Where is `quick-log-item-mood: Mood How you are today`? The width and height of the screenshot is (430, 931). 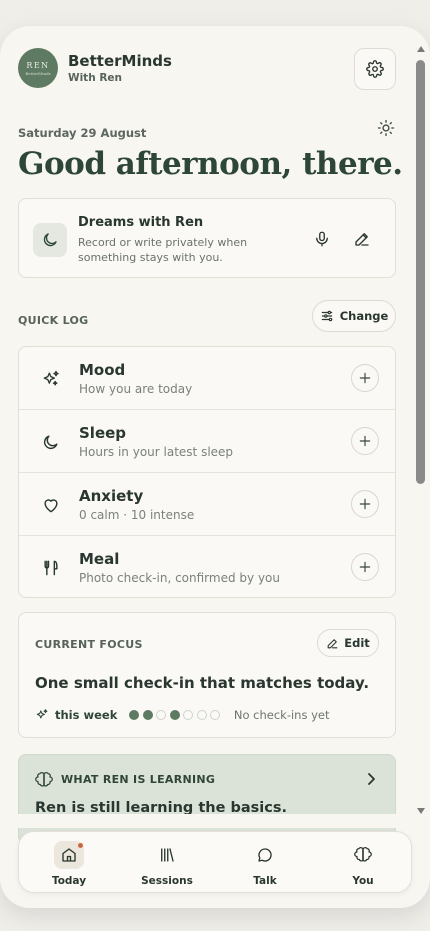 quick-log-item-mood: Mood How you are today is located at coordinates (207, 378).